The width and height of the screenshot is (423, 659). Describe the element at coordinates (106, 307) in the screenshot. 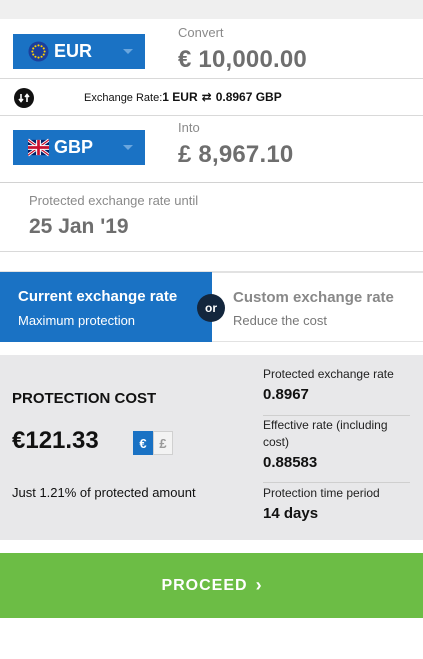

I see `current-rate-option: Current exchange rate Maximum protection` at that location.